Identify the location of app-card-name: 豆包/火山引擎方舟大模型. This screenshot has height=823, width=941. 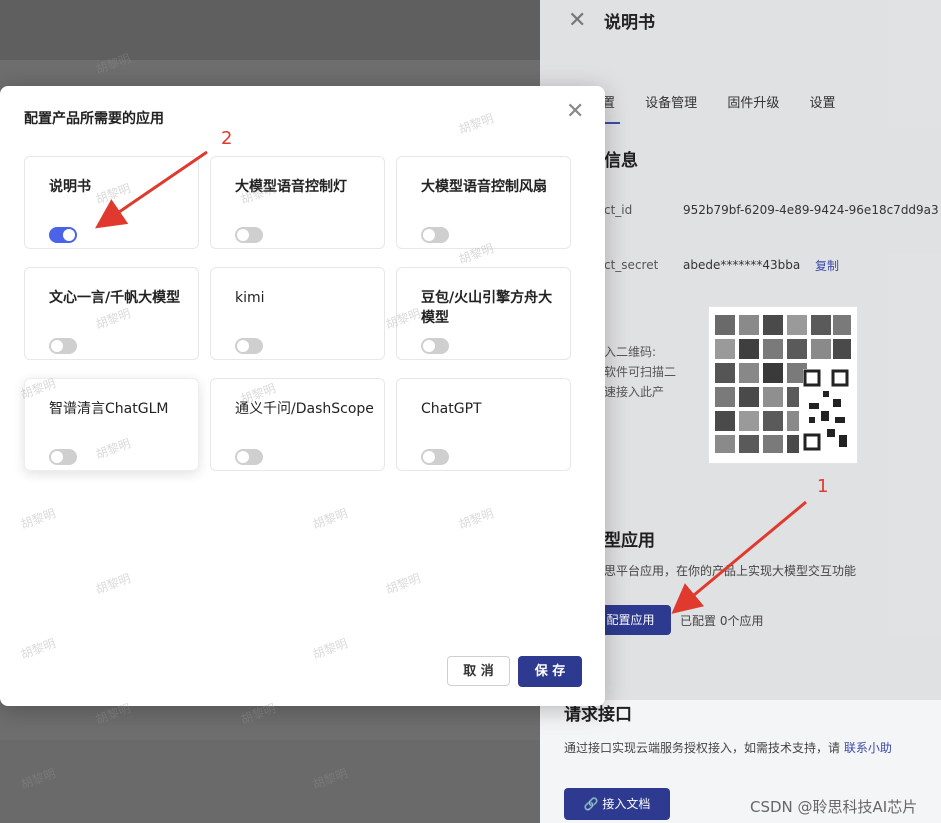
(487, 308).